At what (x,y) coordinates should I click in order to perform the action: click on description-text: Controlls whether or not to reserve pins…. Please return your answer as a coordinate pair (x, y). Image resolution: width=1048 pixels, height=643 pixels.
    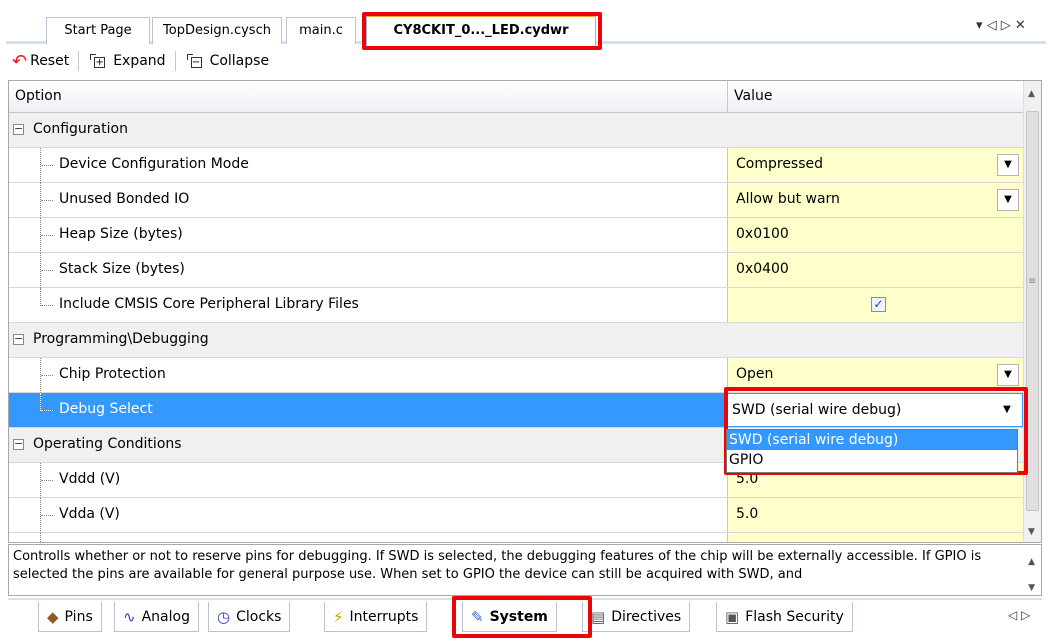
    Looking at the image, I should click on (497, 565).